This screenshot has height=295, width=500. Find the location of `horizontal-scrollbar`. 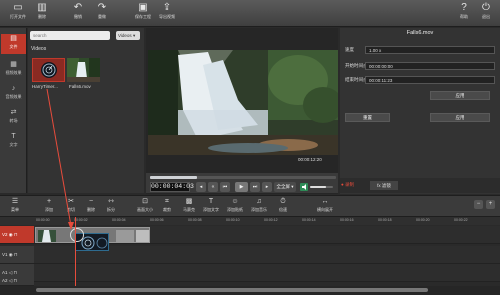

horizontal-scrollbar is located at coordinates (232, 290).